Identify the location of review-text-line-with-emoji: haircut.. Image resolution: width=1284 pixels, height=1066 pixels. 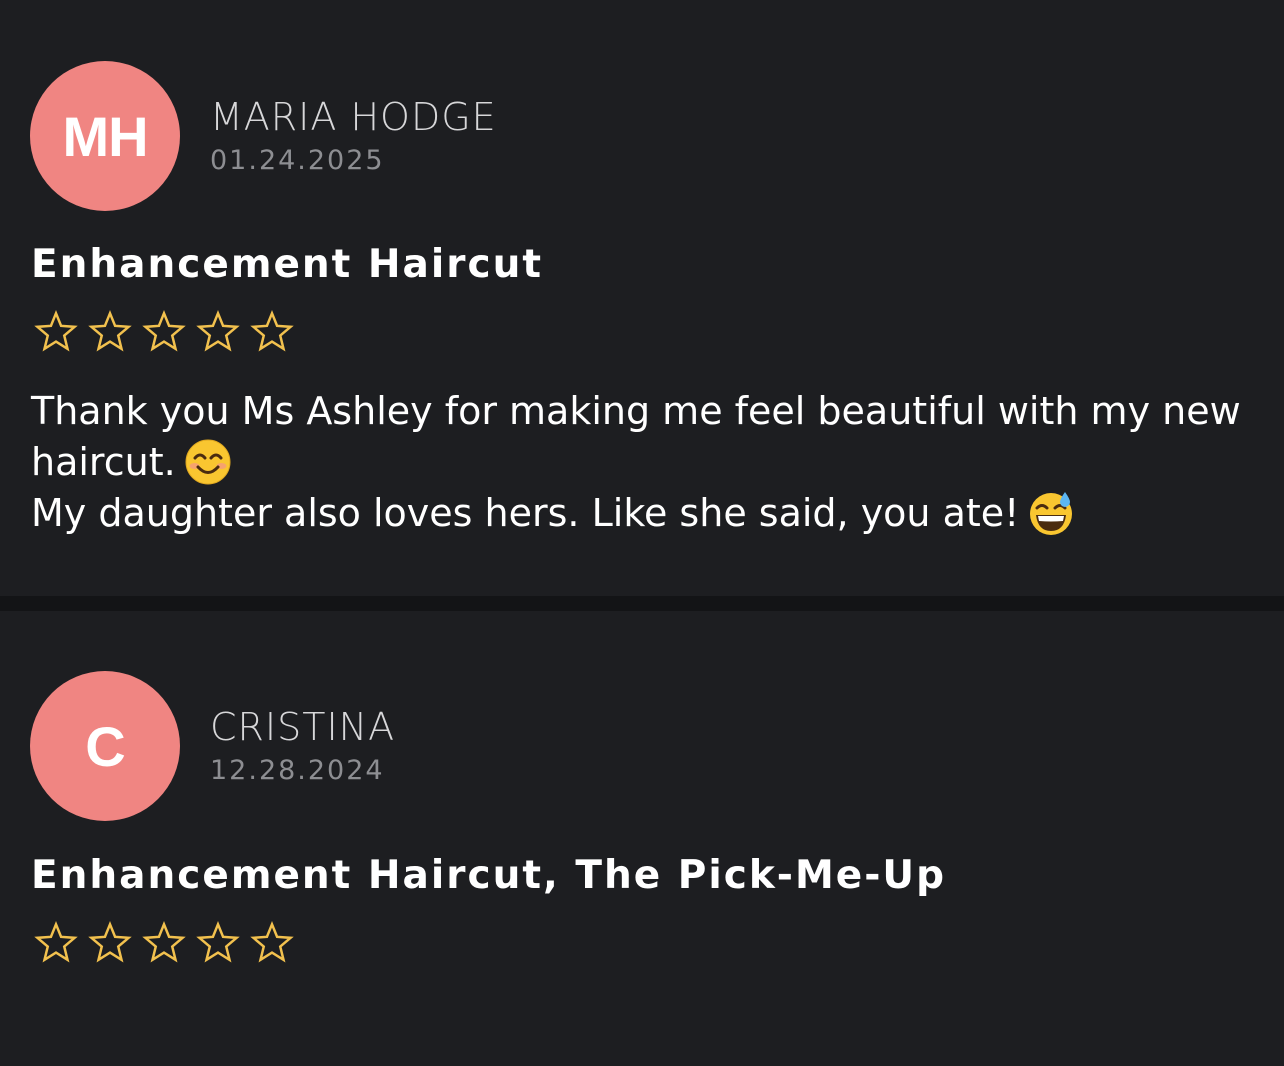
(646, 462).